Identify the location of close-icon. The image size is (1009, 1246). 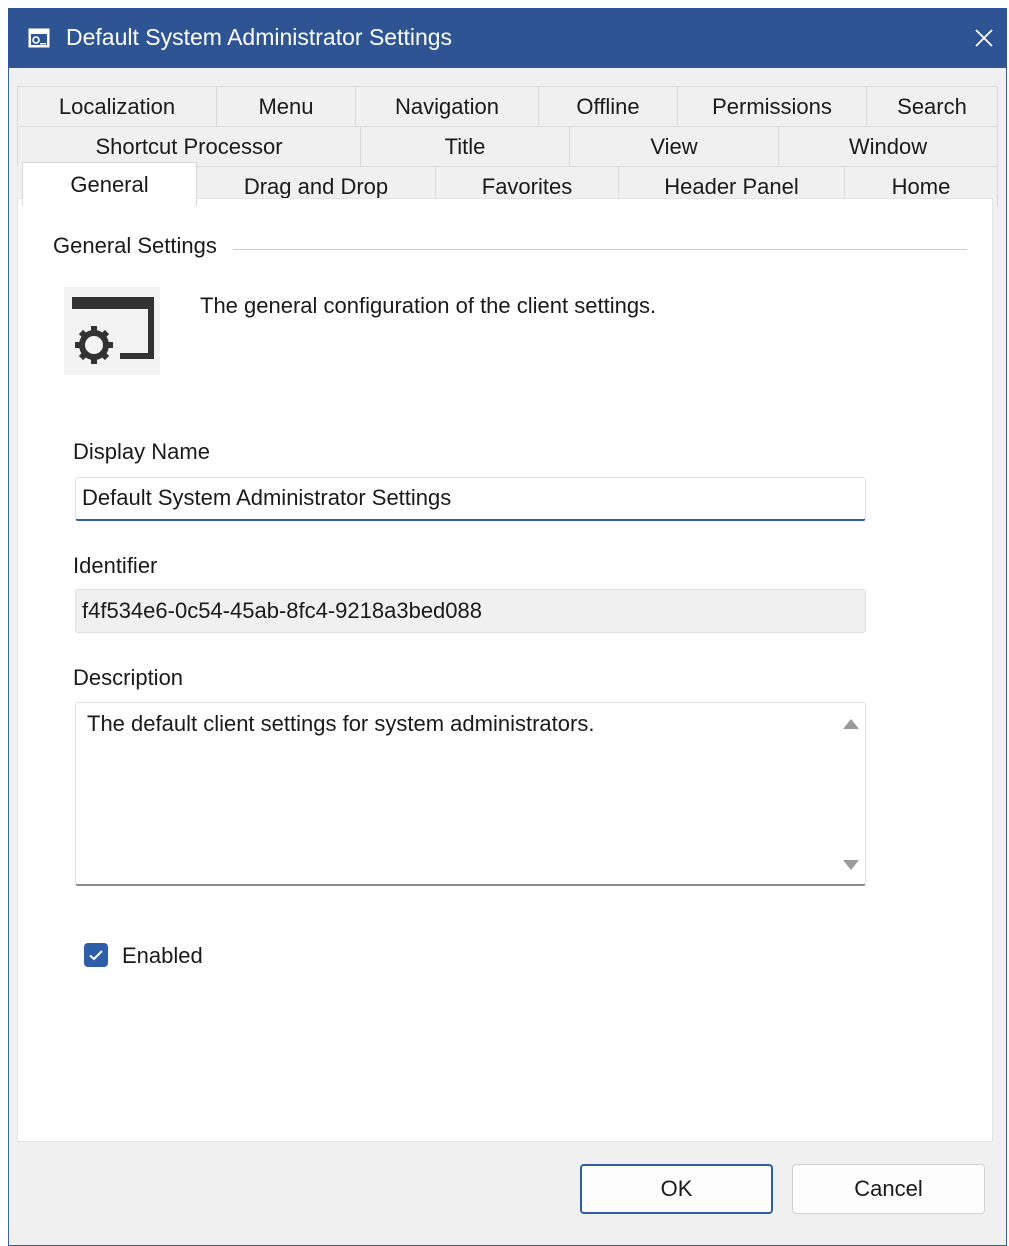
(984, 38).